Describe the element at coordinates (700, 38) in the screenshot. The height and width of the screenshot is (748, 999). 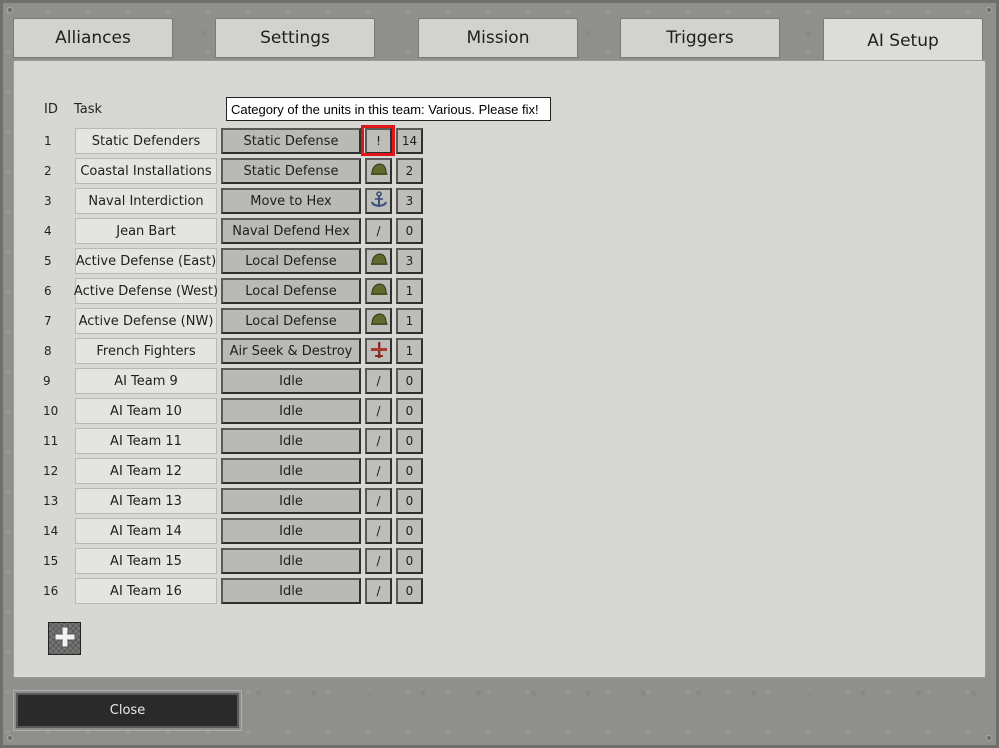
I see `tab-triggers: Triggers` at that location.